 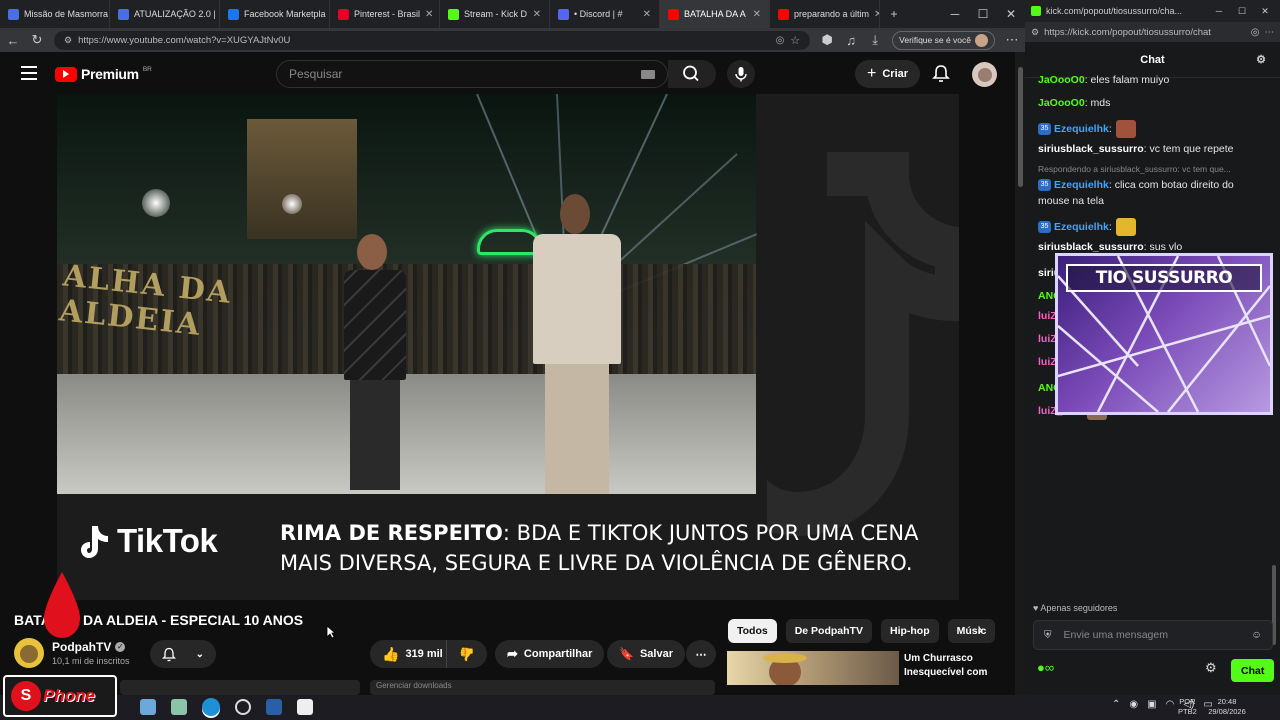 What do you see at coordinates (68, 40) in the screenshot?
I see `site-info-icon: ⚙` at bounding box center [68, 40].